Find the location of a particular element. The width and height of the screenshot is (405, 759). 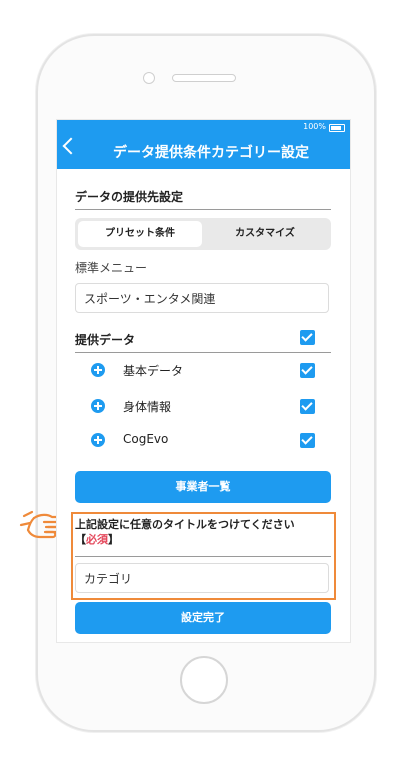

complete-button: 設定完了 is located at coordinates (203, 618).